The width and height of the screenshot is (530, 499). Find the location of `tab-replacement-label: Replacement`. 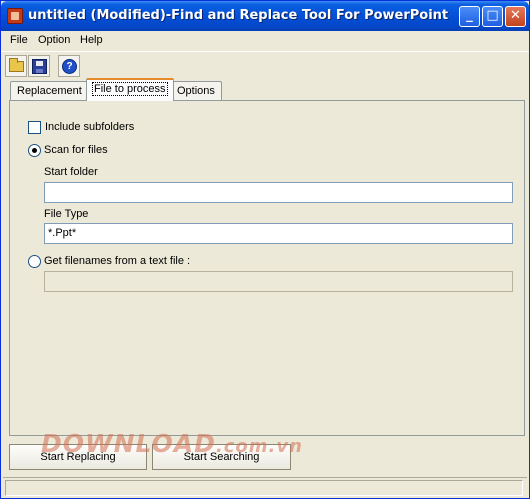

tab-replacement-label: Replacement is located at coordinates (49, 91).